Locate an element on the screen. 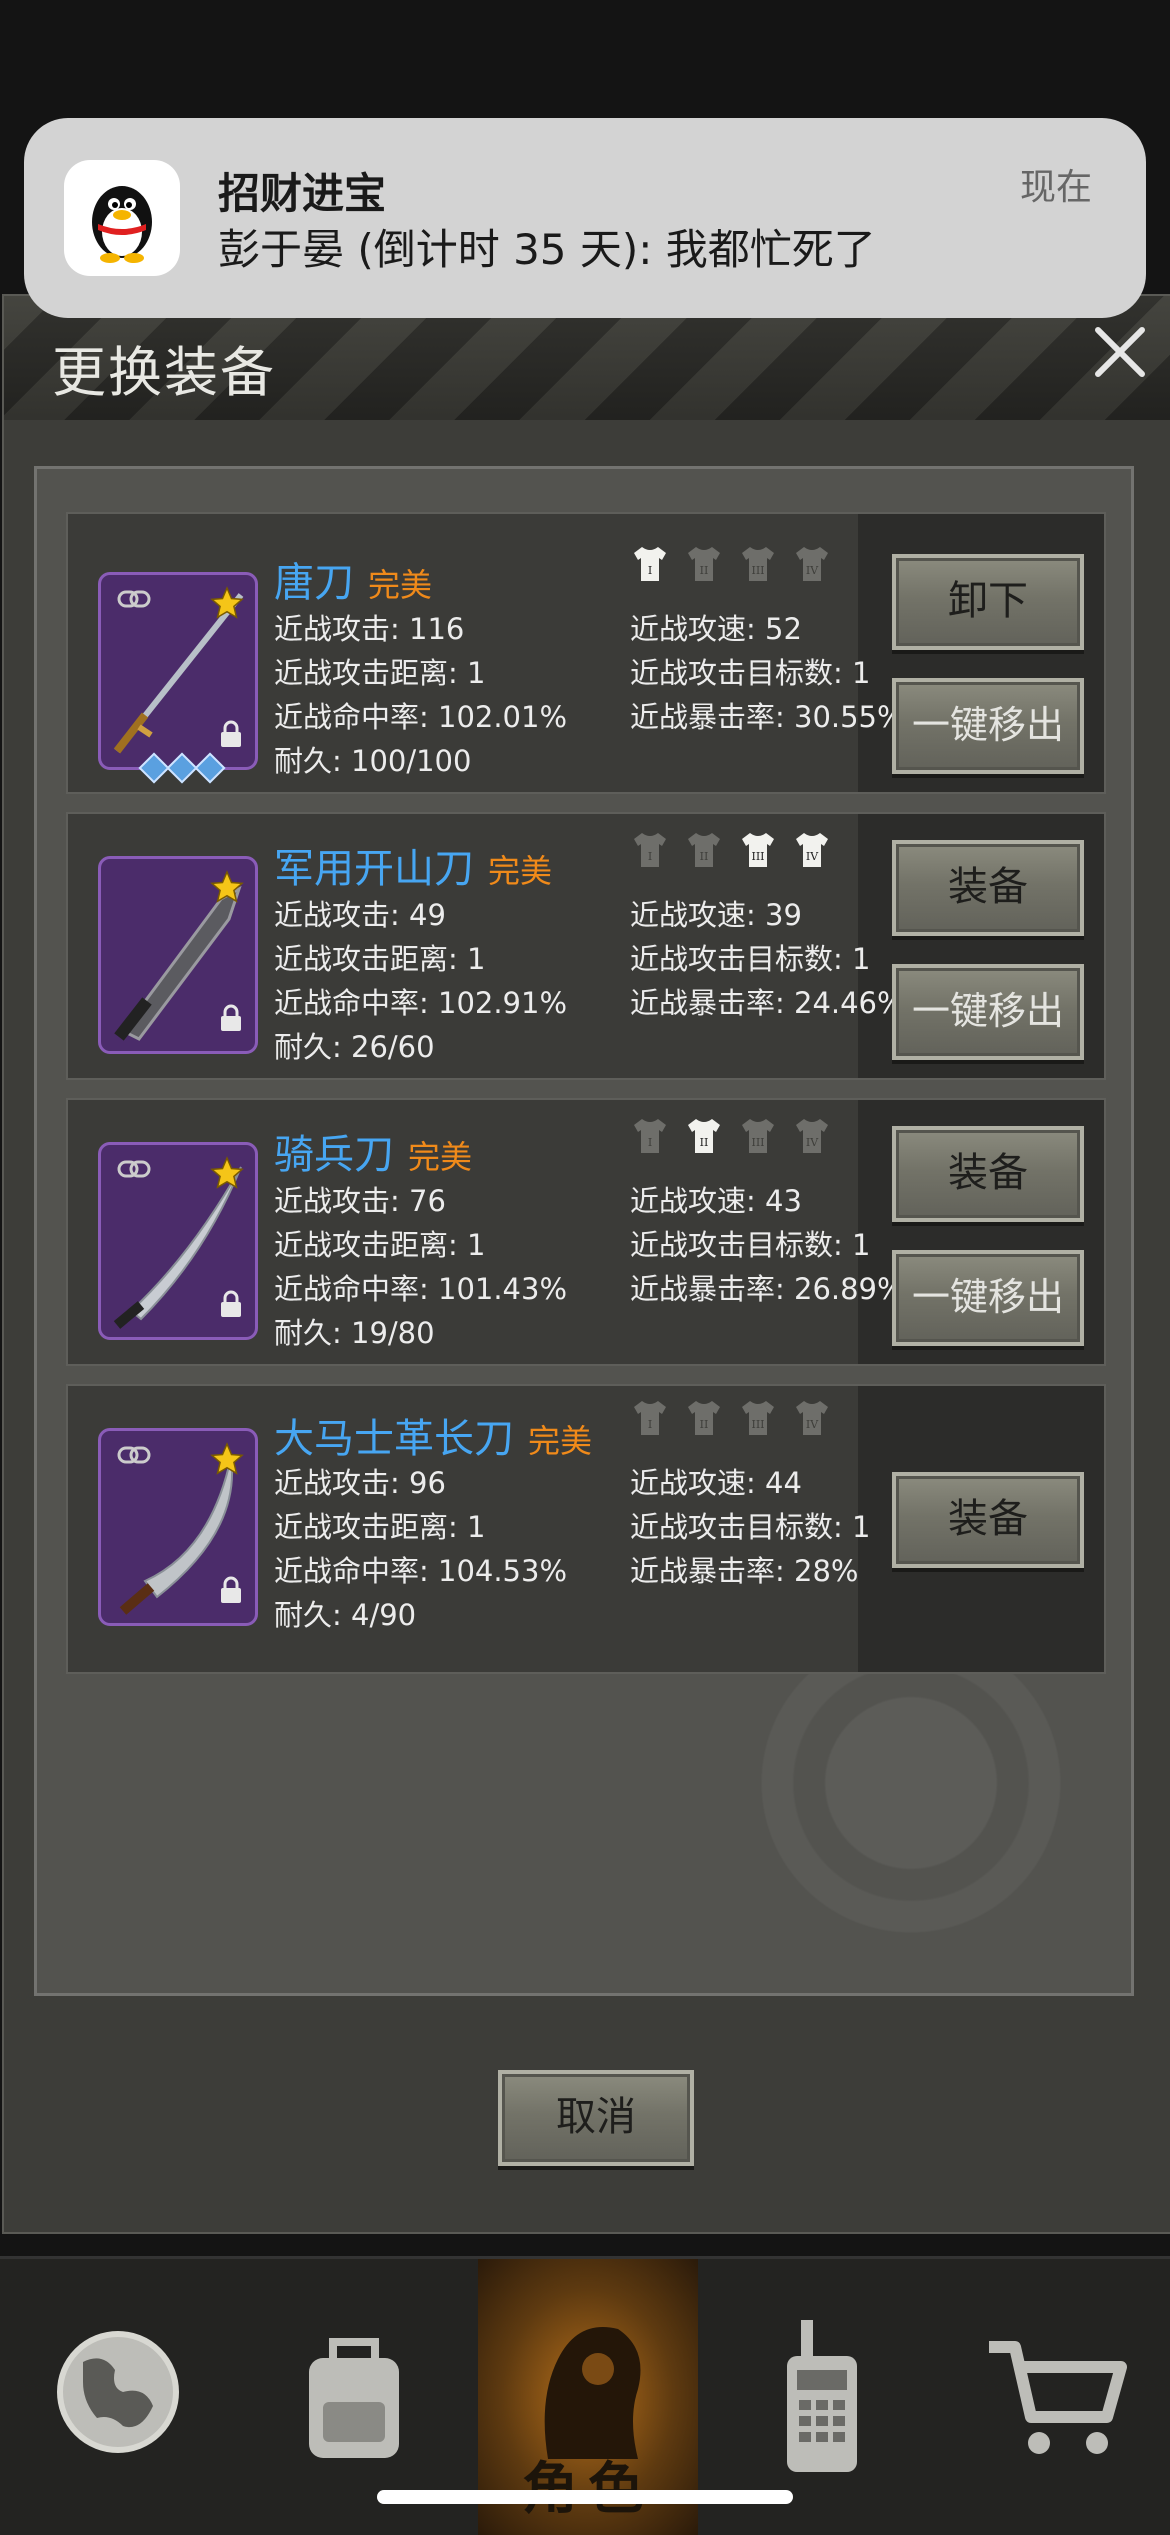  qq-penguin-icon is located at coordinates (122, 218).